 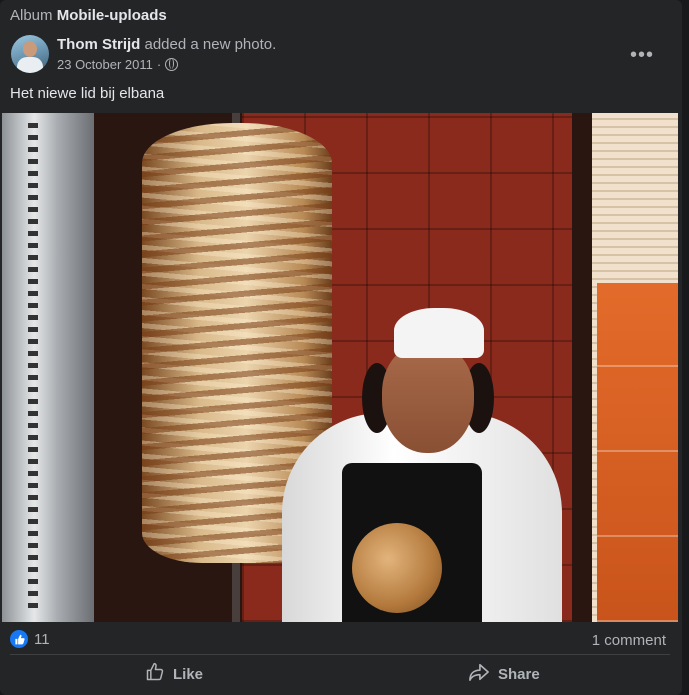 What do you see at coordinates (479, 674) in the screenshot?
I see `share-arrow-icon` at bounding box center [479, 674].